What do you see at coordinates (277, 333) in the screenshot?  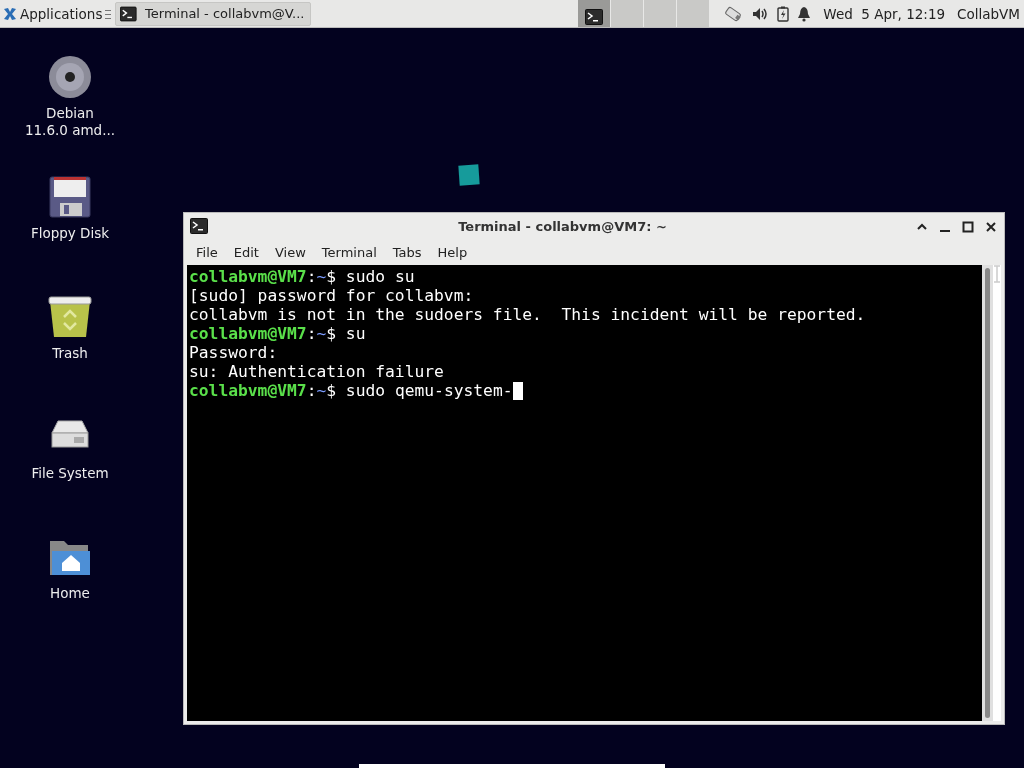 I see `terminal-line: collabvm@VM7:~$ su` at bounding box center [277, 333].